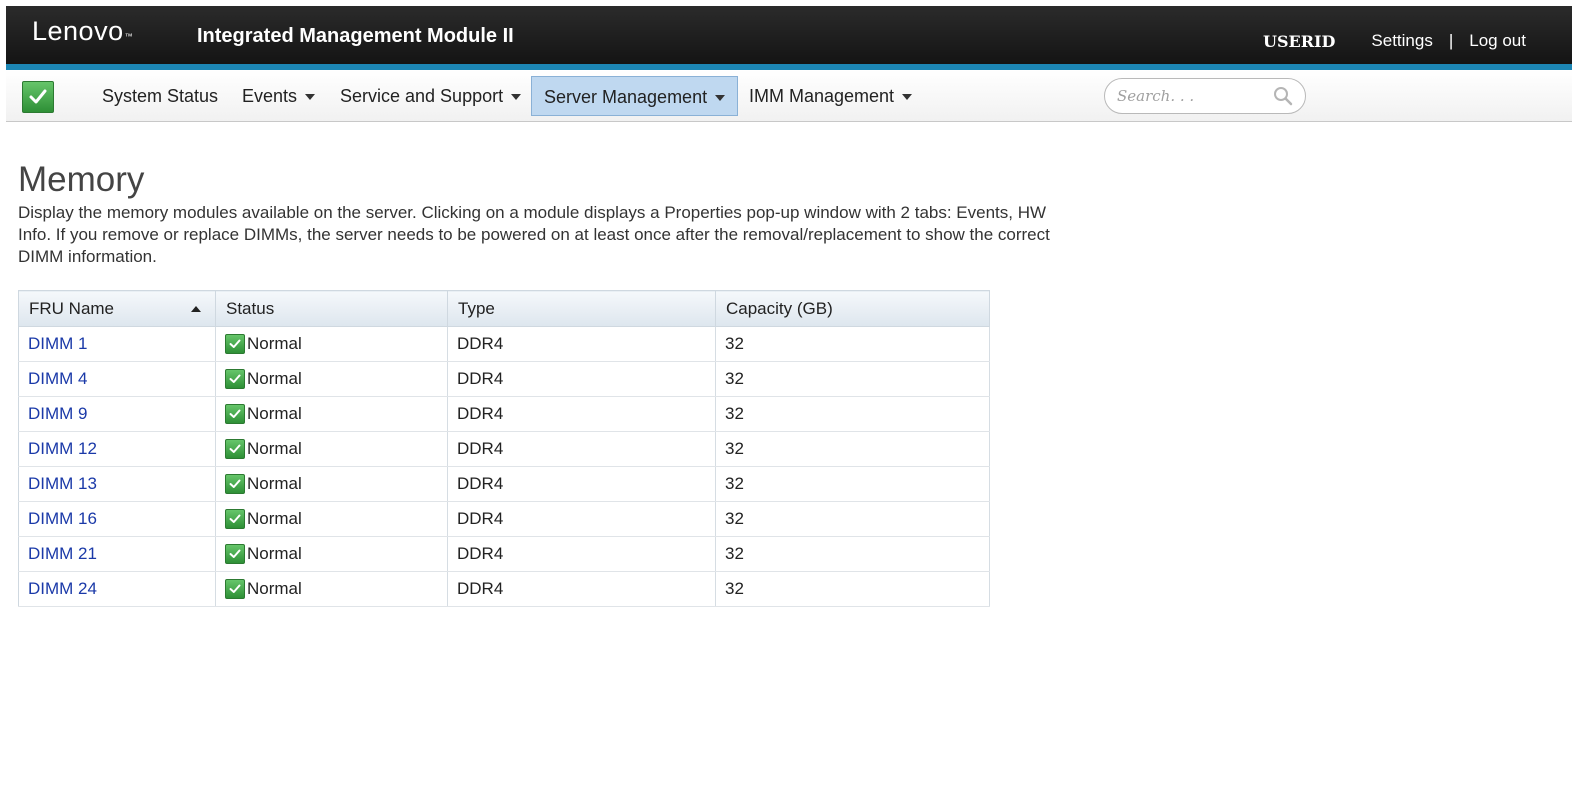 Image resolution: width=1572 pixels, height=797 pixels. Describe the element at coordinates (58, 378) in the screenshot. I see `fru-name-link: DIMM 4` at that location.